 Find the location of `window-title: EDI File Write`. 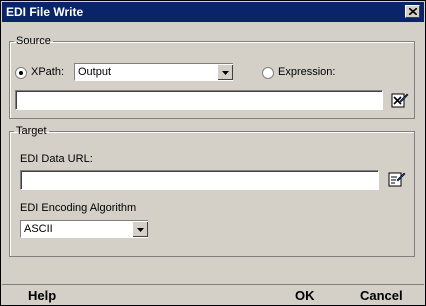

window-title: EDI File Write is located at coordinates (45, 12).